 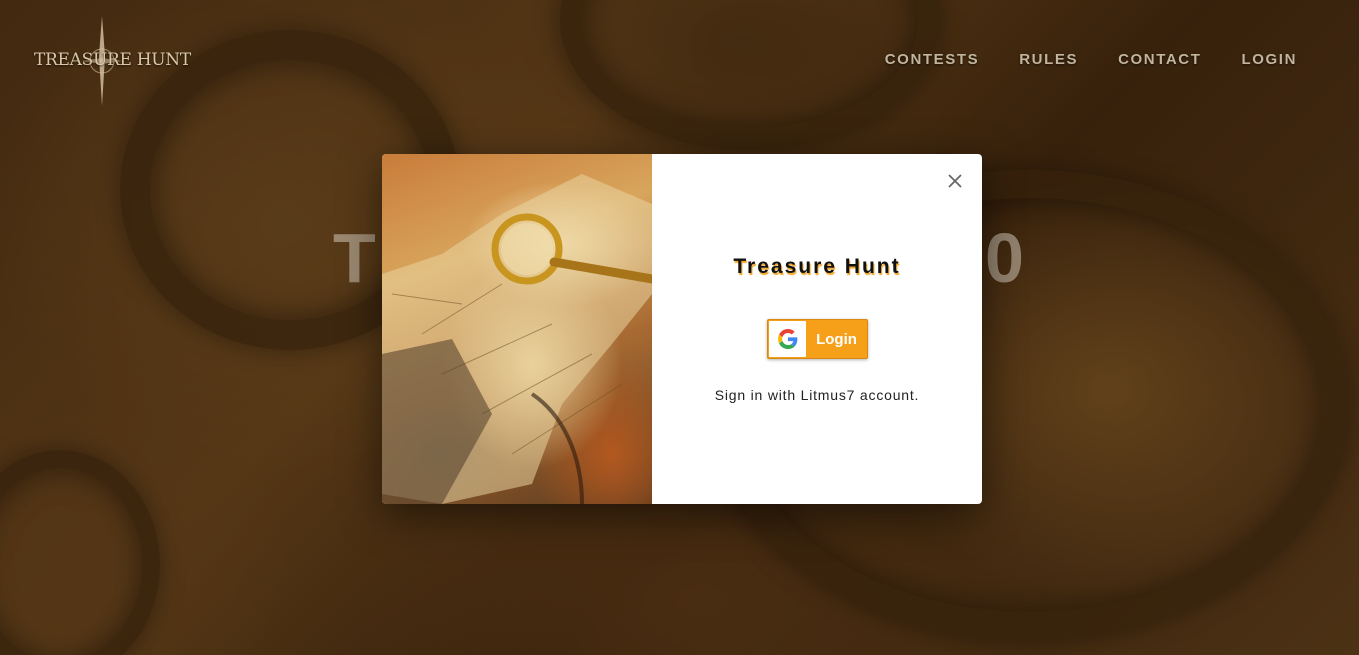 I want to click on logo-text: TREASURE HUNT, so click(x=112, y=60).